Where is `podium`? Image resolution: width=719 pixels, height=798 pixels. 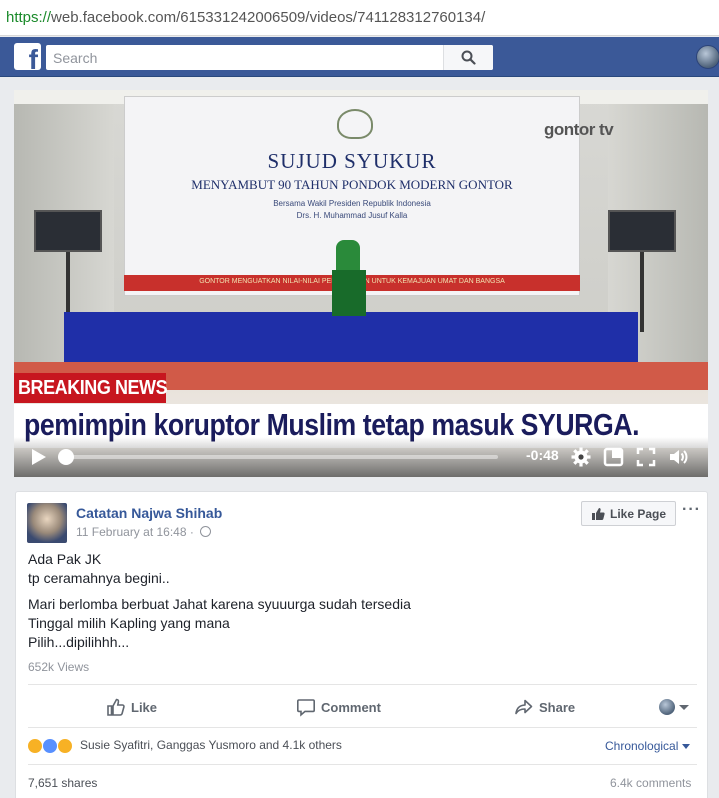
podium is located at coordinates (349, 293).